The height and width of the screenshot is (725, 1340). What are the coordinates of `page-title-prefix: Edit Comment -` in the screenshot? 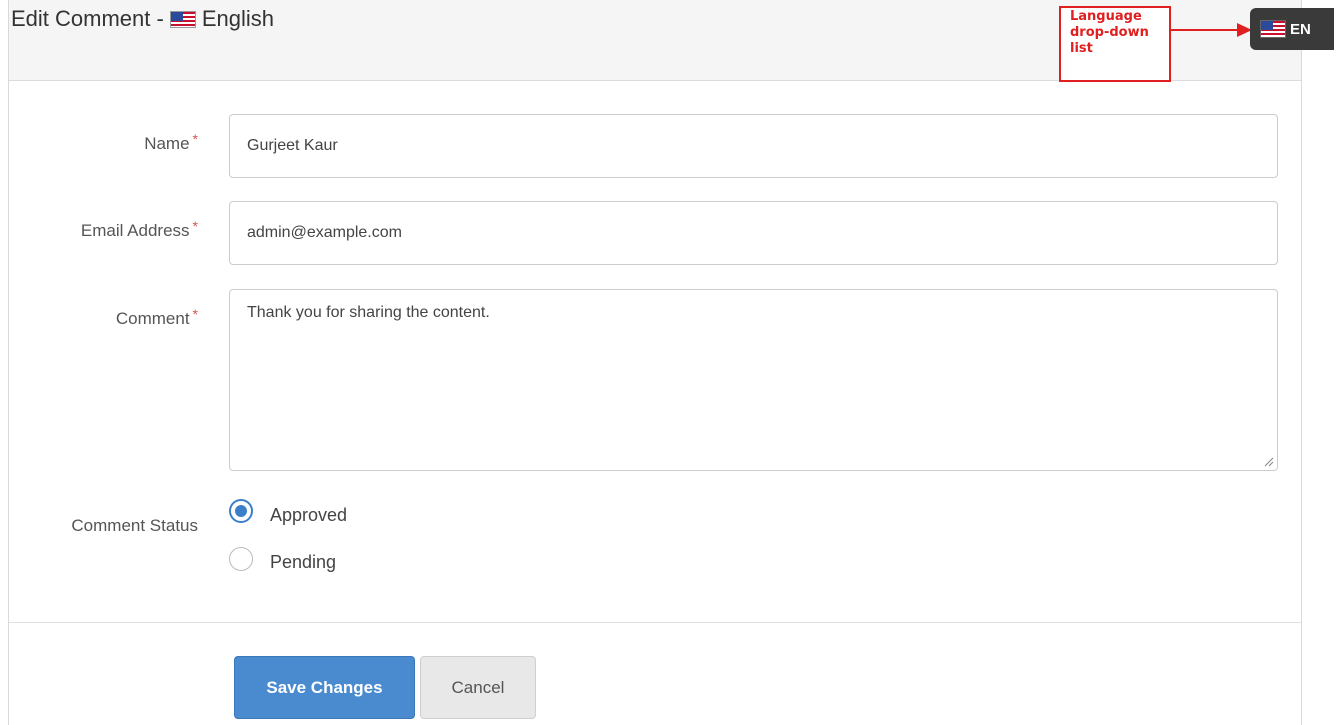 It's located at (87, 18).